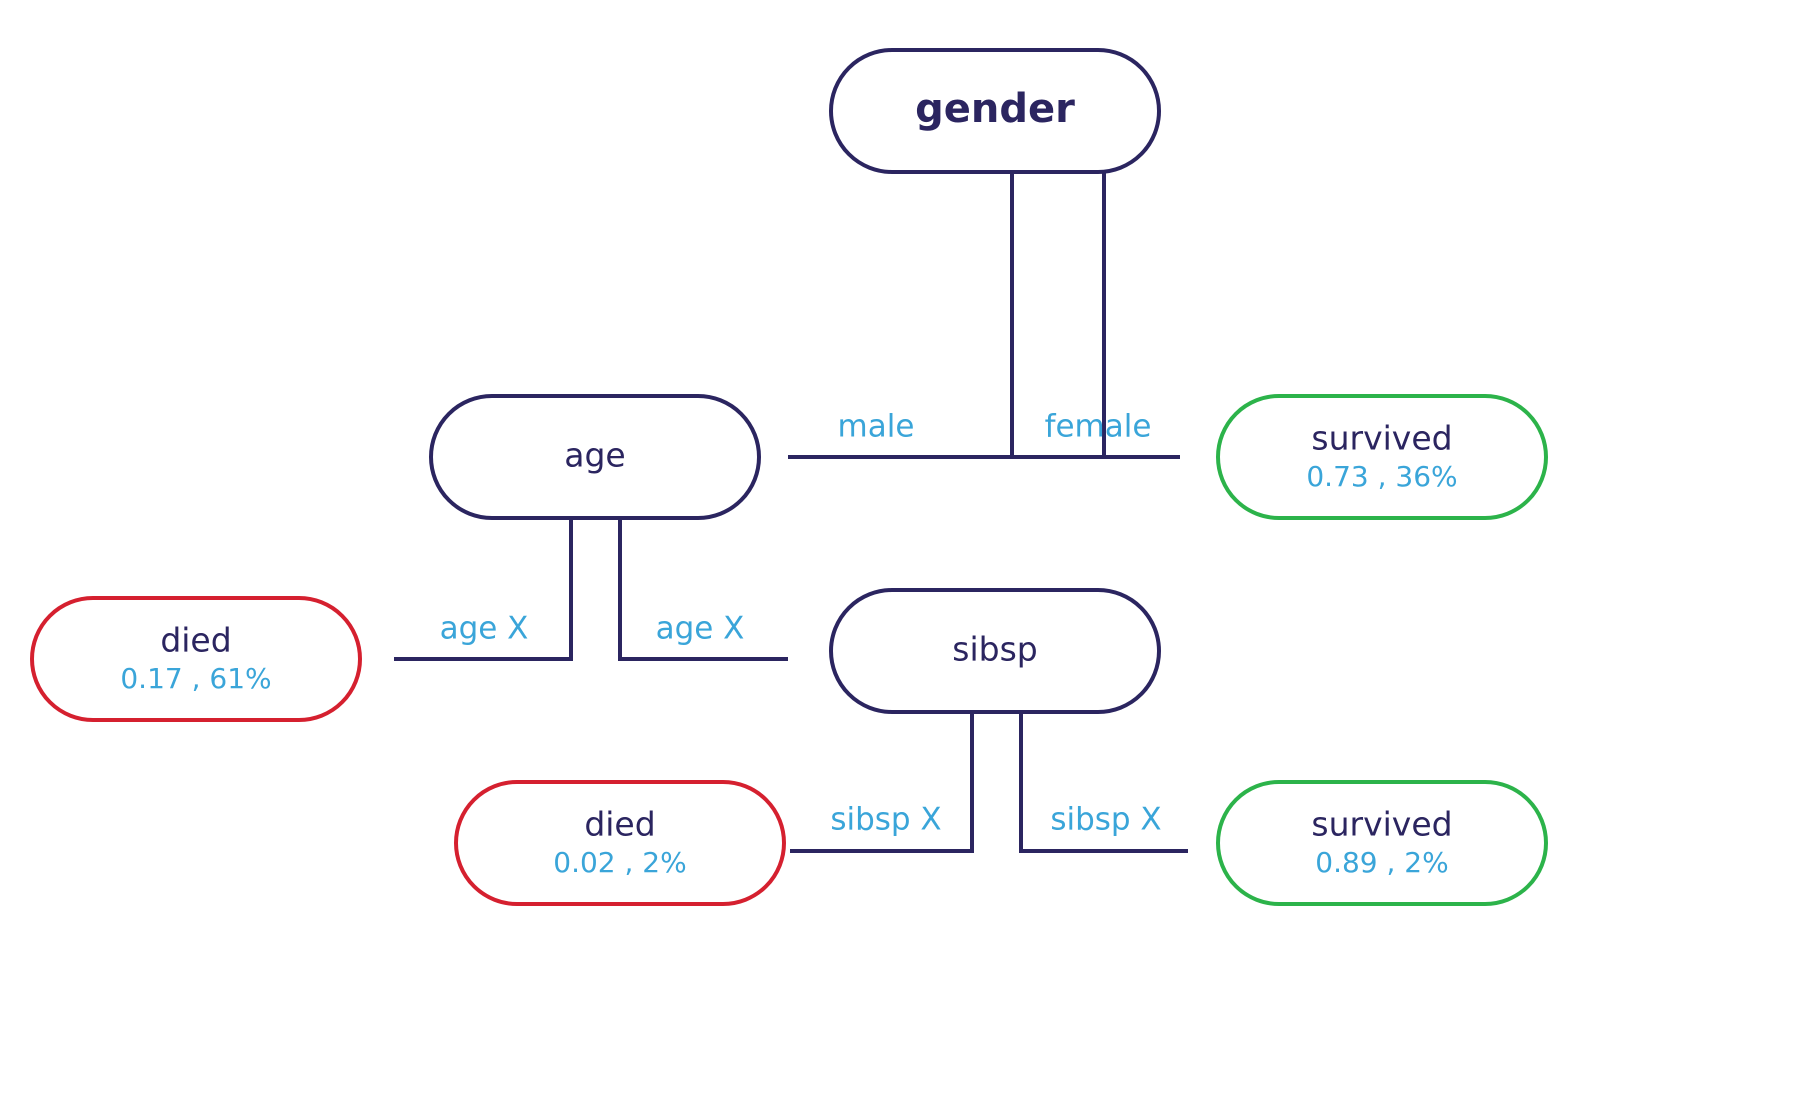  Describe the element at coordinates (195, 678) in the screenshot. I see `node-stat-died_ageleft: 0.17 , 61%` at that location.